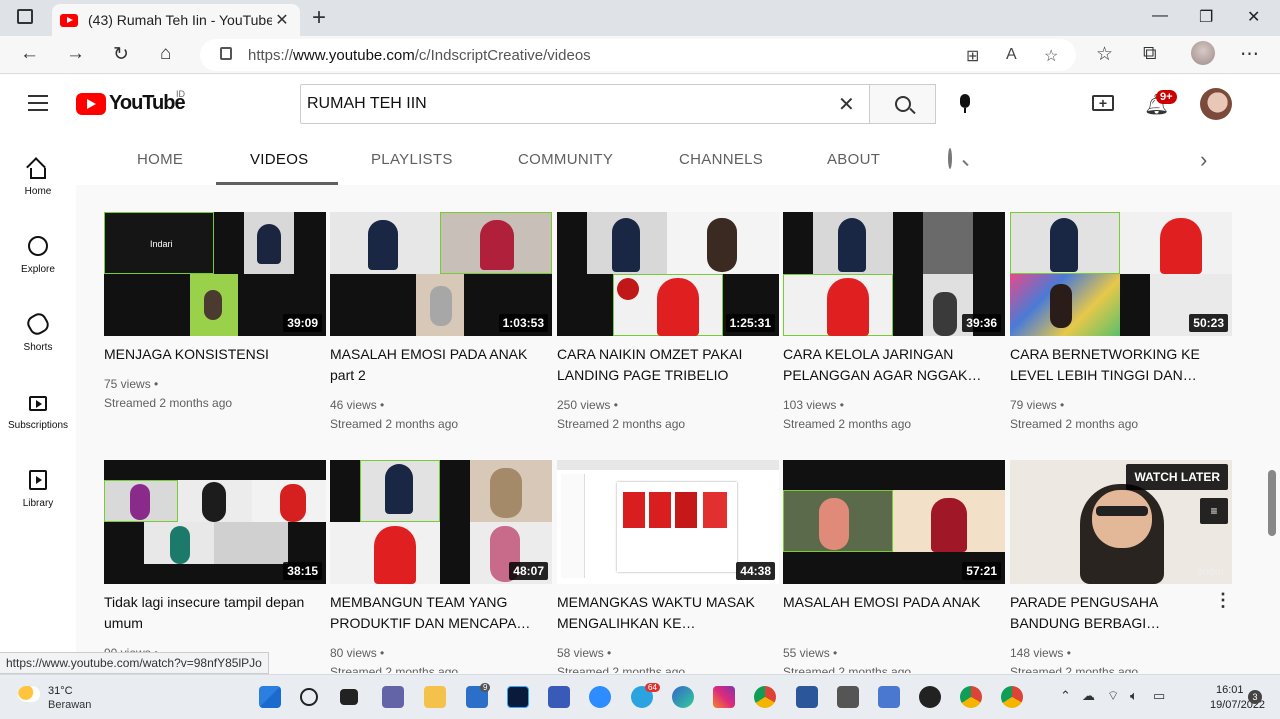 Image resolution: width=1280 pixels, height=719 pixels. What do you see at coordinates (29, 694) in the screenshot?
I see `weather-icon` at bounding box center [29, 694].